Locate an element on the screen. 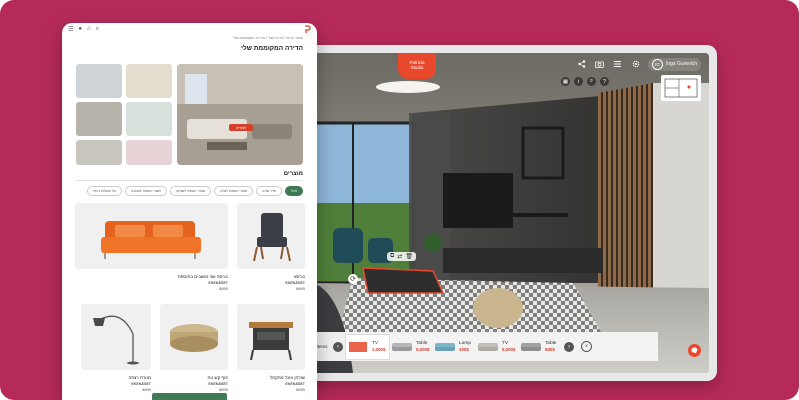  product-card: כורסה שני מושבים בתוספת EKENÄSET ₪995 is located at coordinates (151, 247).